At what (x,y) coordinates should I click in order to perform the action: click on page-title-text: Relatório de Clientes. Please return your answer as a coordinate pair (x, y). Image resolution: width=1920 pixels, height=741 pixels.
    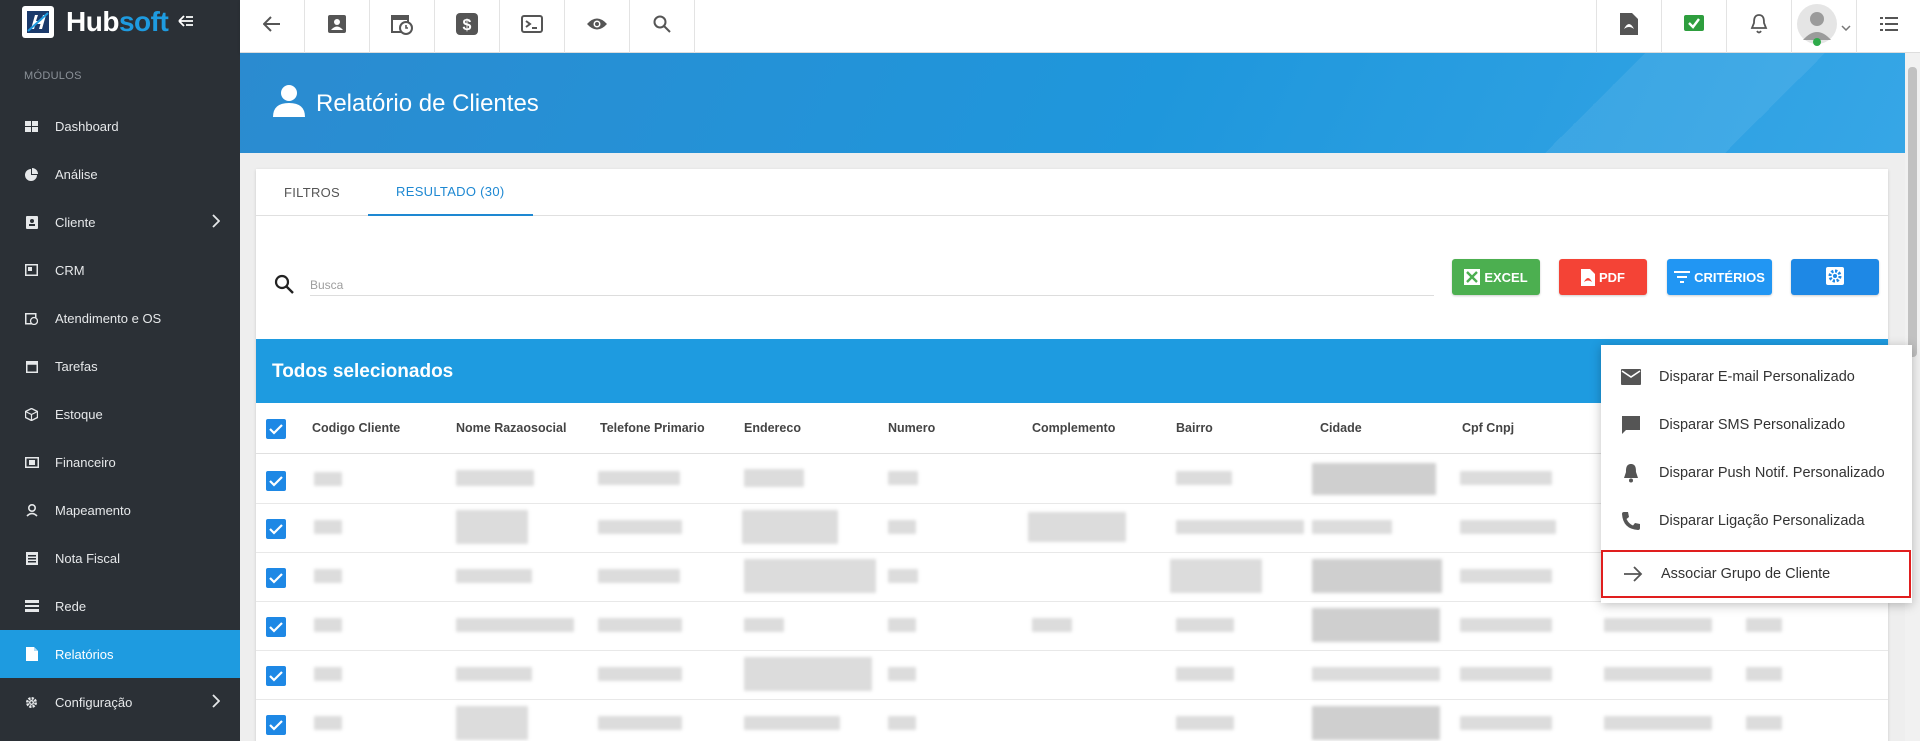
    Looking at the image, I should click on (427, 103).